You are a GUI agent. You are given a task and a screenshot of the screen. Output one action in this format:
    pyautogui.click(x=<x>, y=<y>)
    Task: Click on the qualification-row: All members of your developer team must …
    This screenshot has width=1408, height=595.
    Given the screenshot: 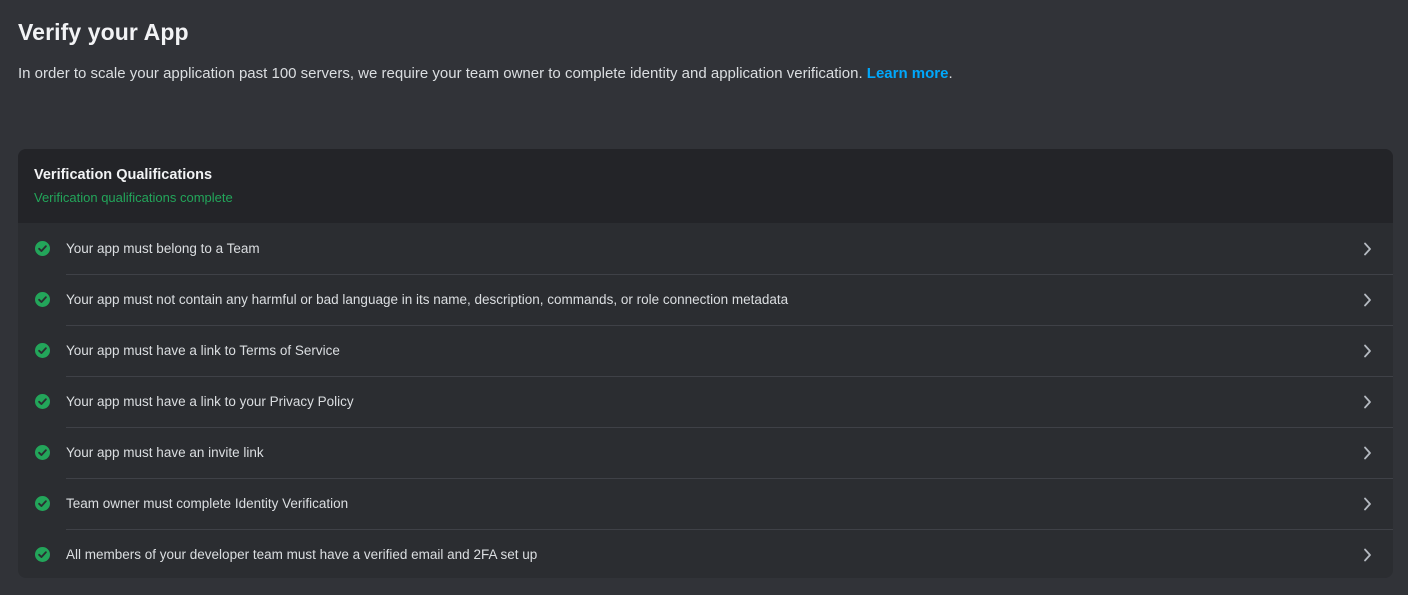 What is the action you would take?
    pyautogui.click(x=705, y=553)
    